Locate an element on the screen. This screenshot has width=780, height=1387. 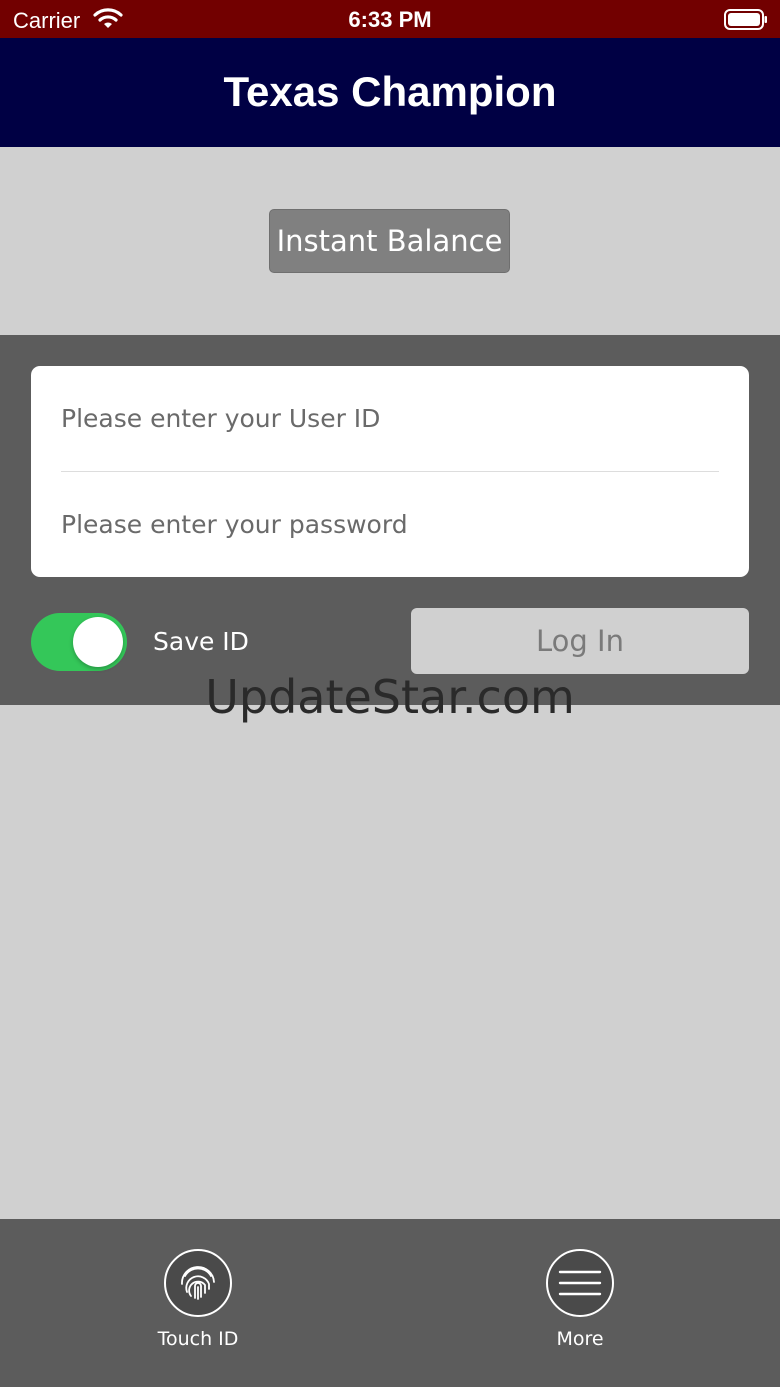
status-bar: Carrier 6:33 PM is located at coordinates (390, 19).